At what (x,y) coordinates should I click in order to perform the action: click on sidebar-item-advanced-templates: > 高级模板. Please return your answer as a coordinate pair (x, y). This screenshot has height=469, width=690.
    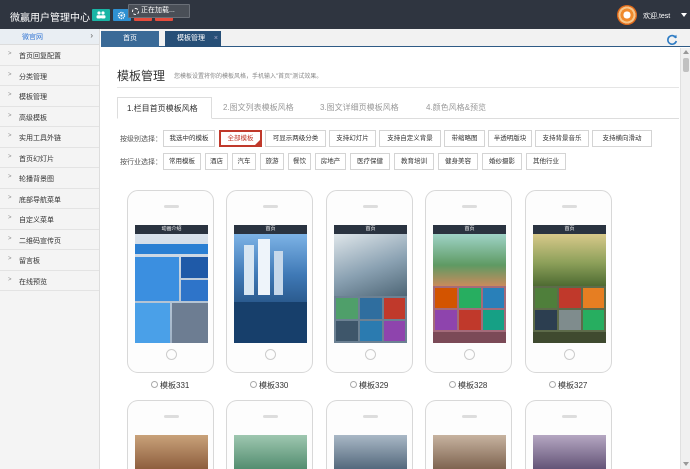
    Looking at the image, I should click on (49, 117).